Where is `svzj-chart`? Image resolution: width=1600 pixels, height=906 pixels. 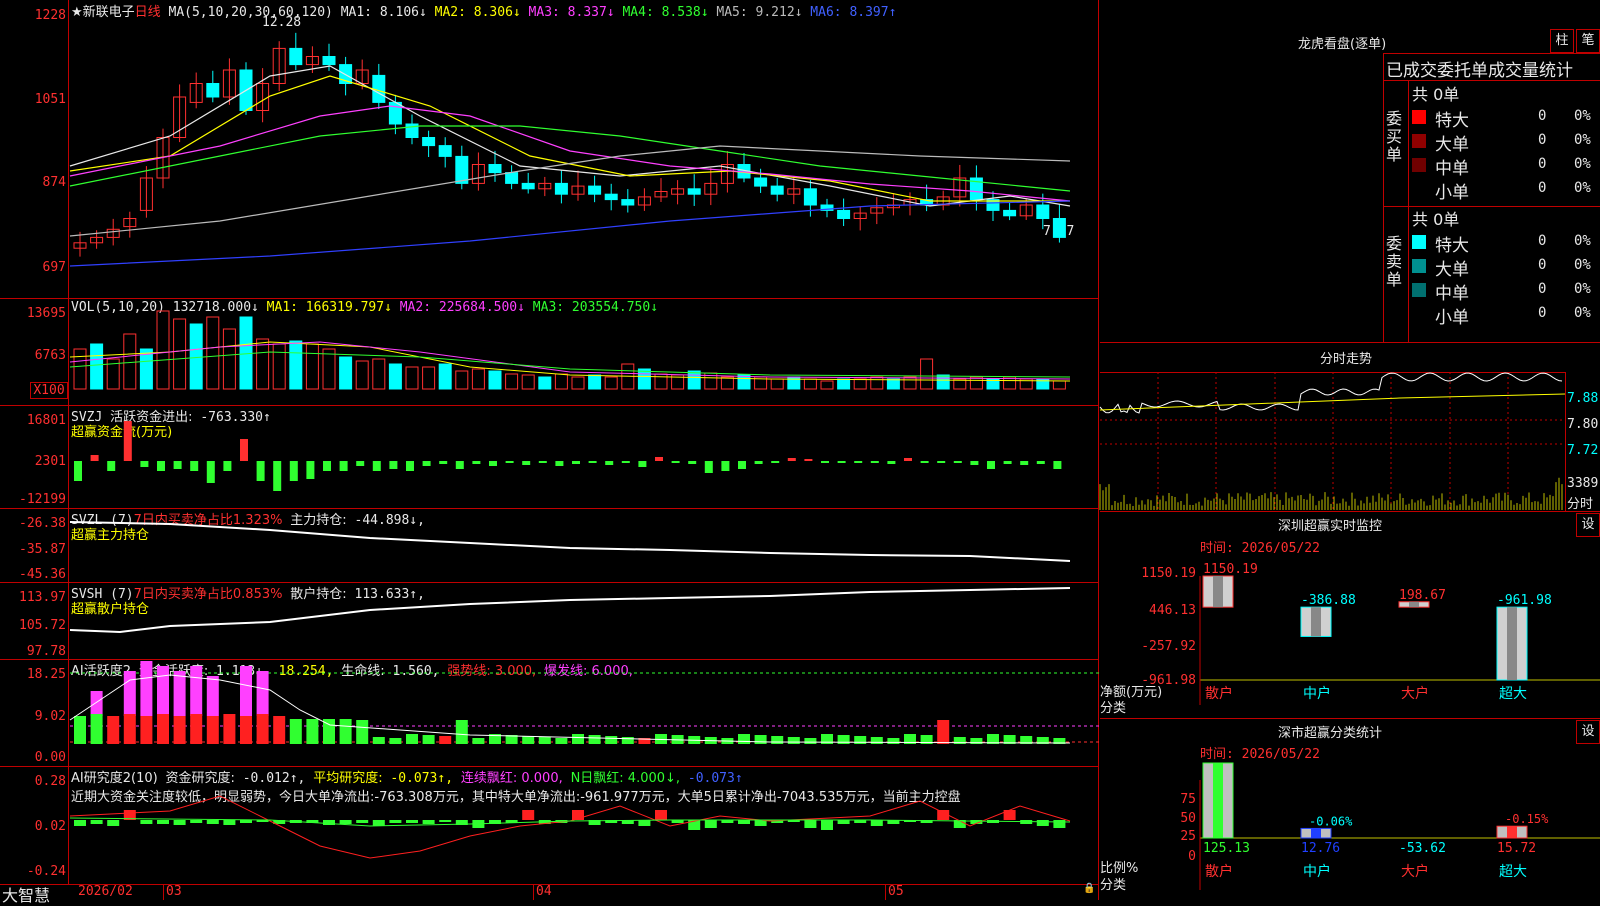
svzj-chart is located at coordinates (585, 456).